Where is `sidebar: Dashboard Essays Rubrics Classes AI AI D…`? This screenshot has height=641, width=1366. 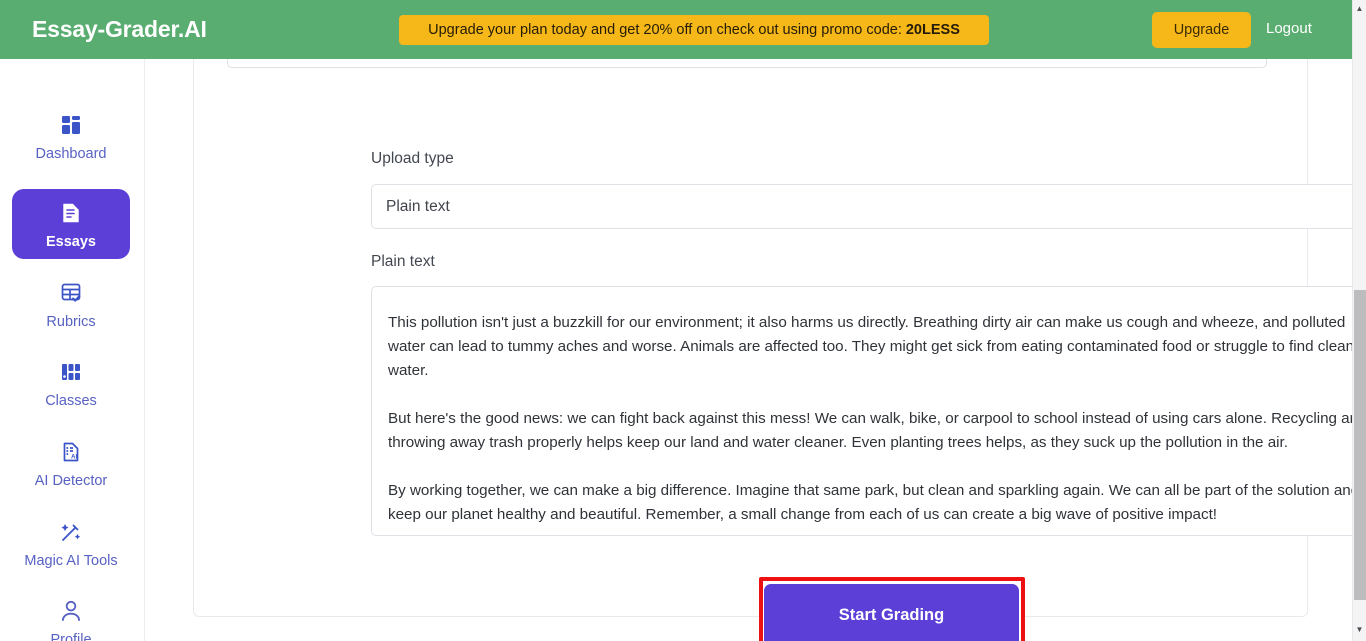 sidebar: Dashboard Essays Rubrics Classes AI AI D… is located at coordinates (72, 350).